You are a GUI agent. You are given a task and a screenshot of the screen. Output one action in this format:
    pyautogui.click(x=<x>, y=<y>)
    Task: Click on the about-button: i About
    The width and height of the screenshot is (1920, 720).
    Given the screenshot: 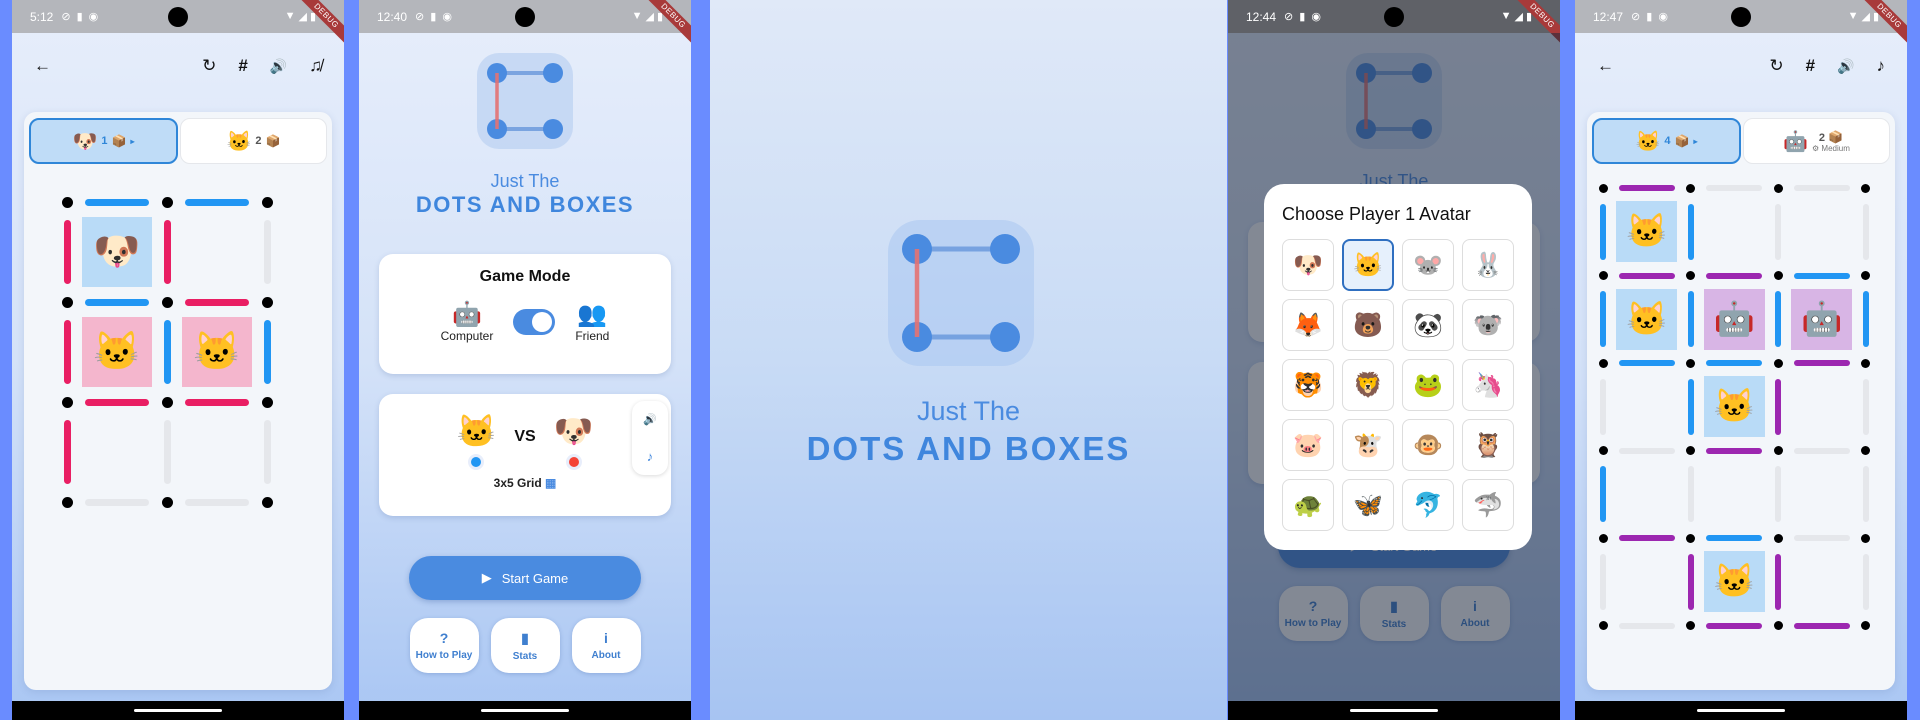 What is the action you would take?
    pyautogui.click(x=606, y=645)
    